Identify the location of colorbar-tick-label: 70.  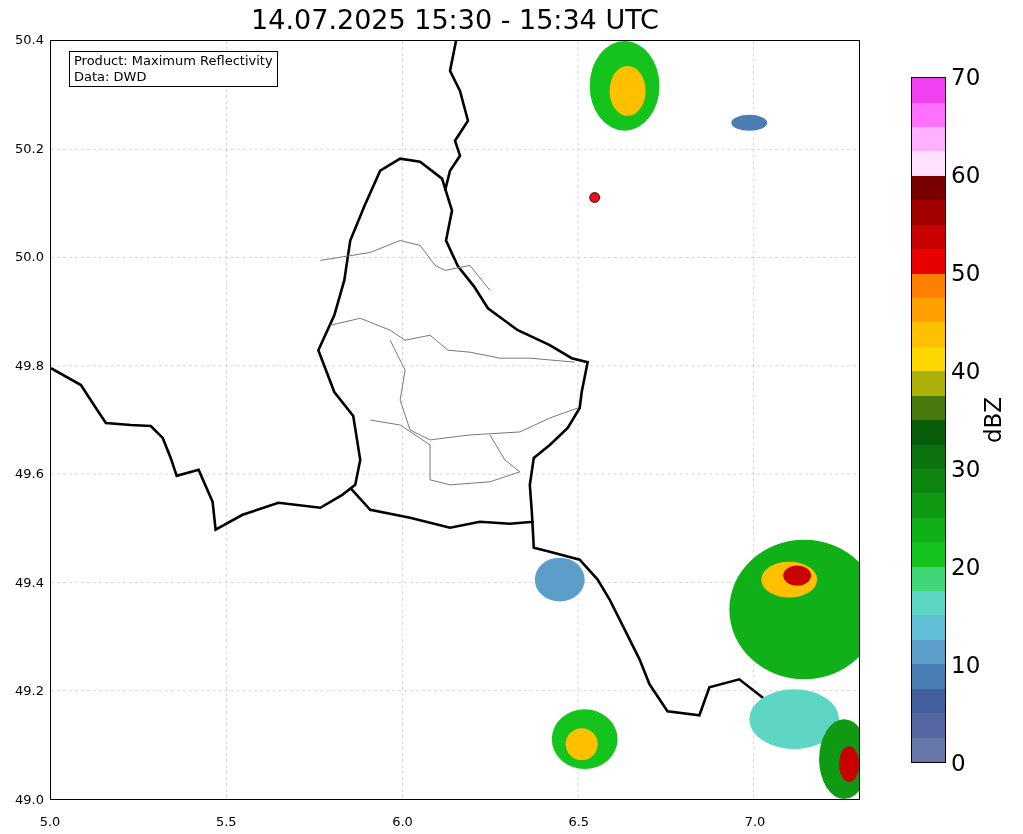
(966, 77).